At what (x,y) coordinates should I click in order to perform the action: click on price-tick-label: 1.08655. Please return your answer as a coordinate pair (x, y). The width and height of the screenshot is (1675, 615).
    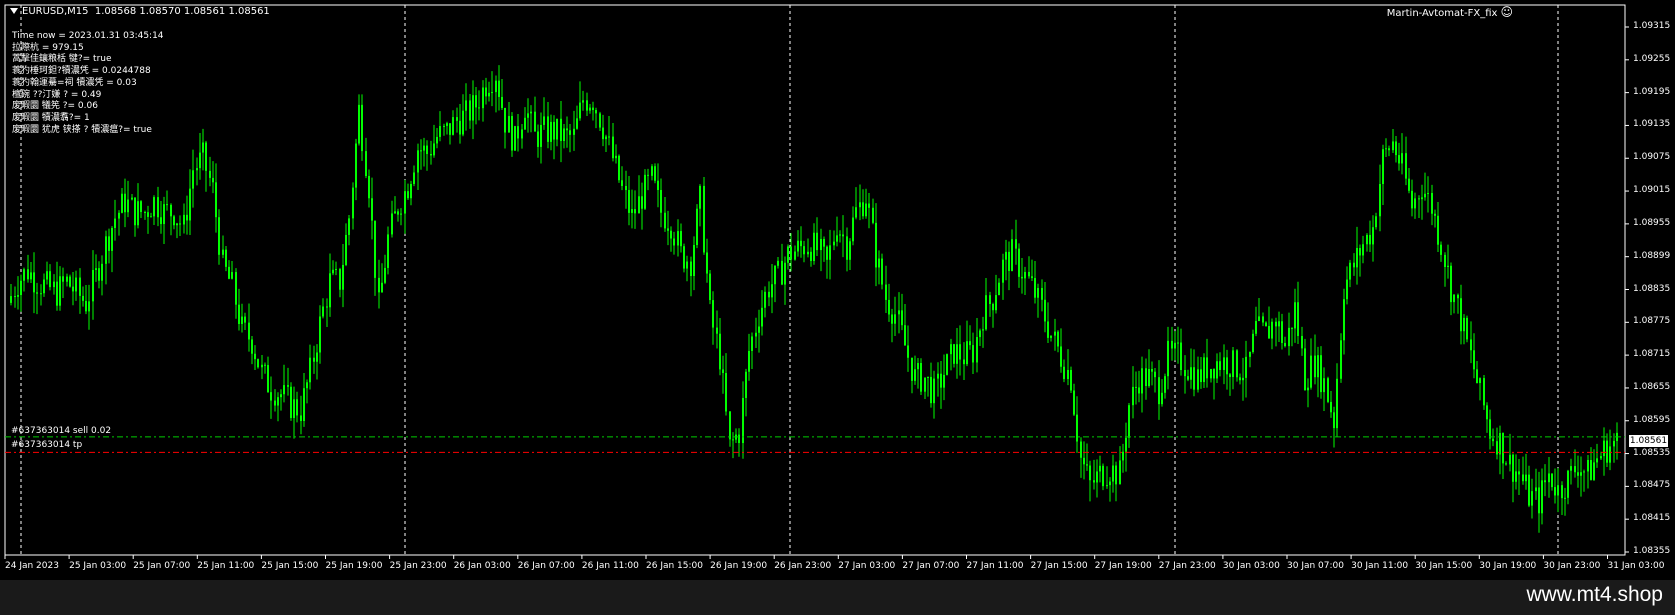
    Looking at the image, I should click on (1652, 386).